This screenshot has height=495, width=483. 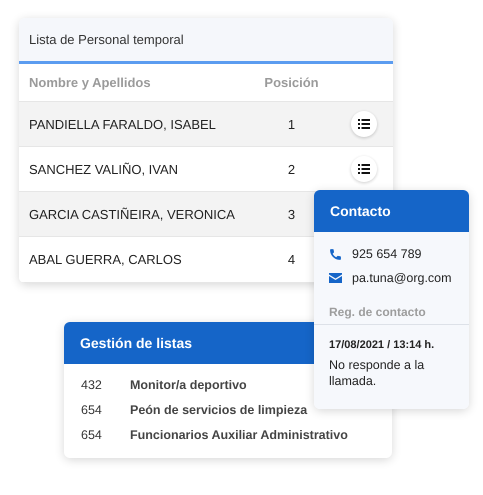 What do you see at coordinates (219, 410) in the screenshot?
I see `list-name: Peón de servicios de limpieza` at bounding box center [219, 410].